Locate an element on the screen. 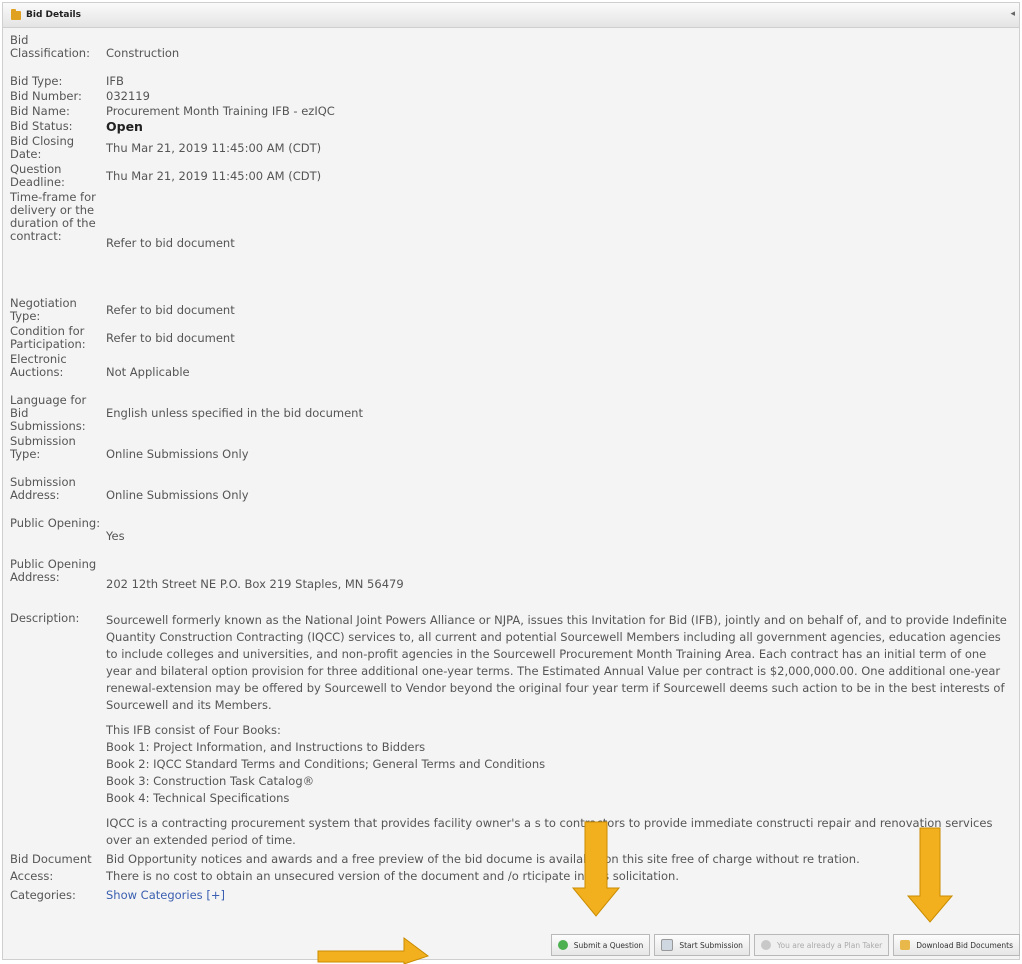  arrow-annotation is located at coordinates (635, 892).